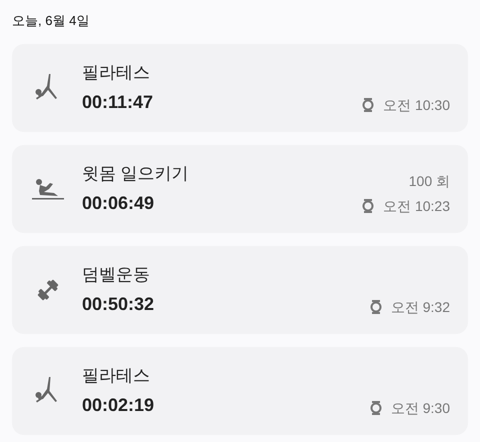 This screenshot has height=442, width=480. What do you see at coordinates (118, 102) in the screenshot?
I see `workout-duration: 00:11:47` at bounding box center [118, 102].